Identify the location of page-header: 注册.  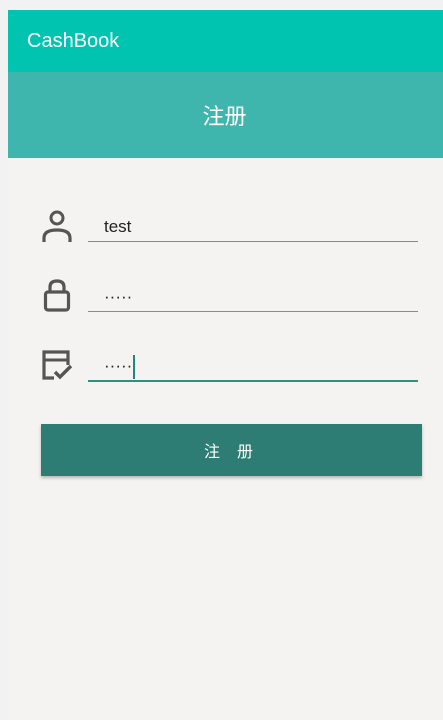
(225, 115).